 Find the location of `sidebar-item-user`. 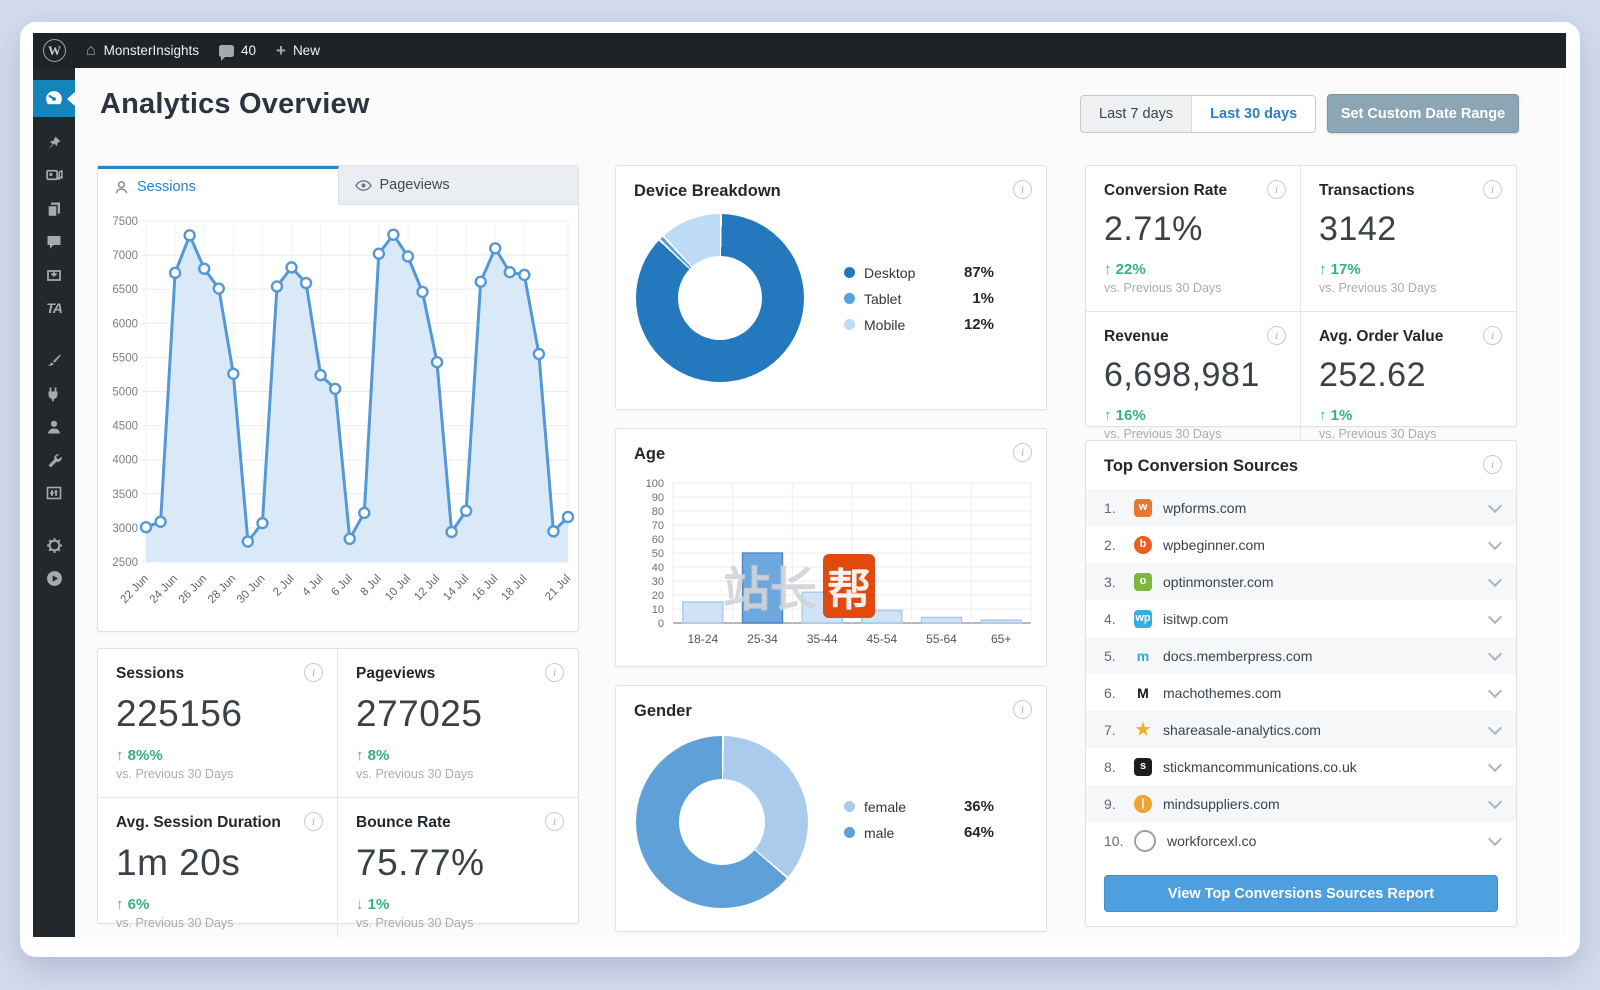

sidebar-item-user is located at coordinates (54, 426).